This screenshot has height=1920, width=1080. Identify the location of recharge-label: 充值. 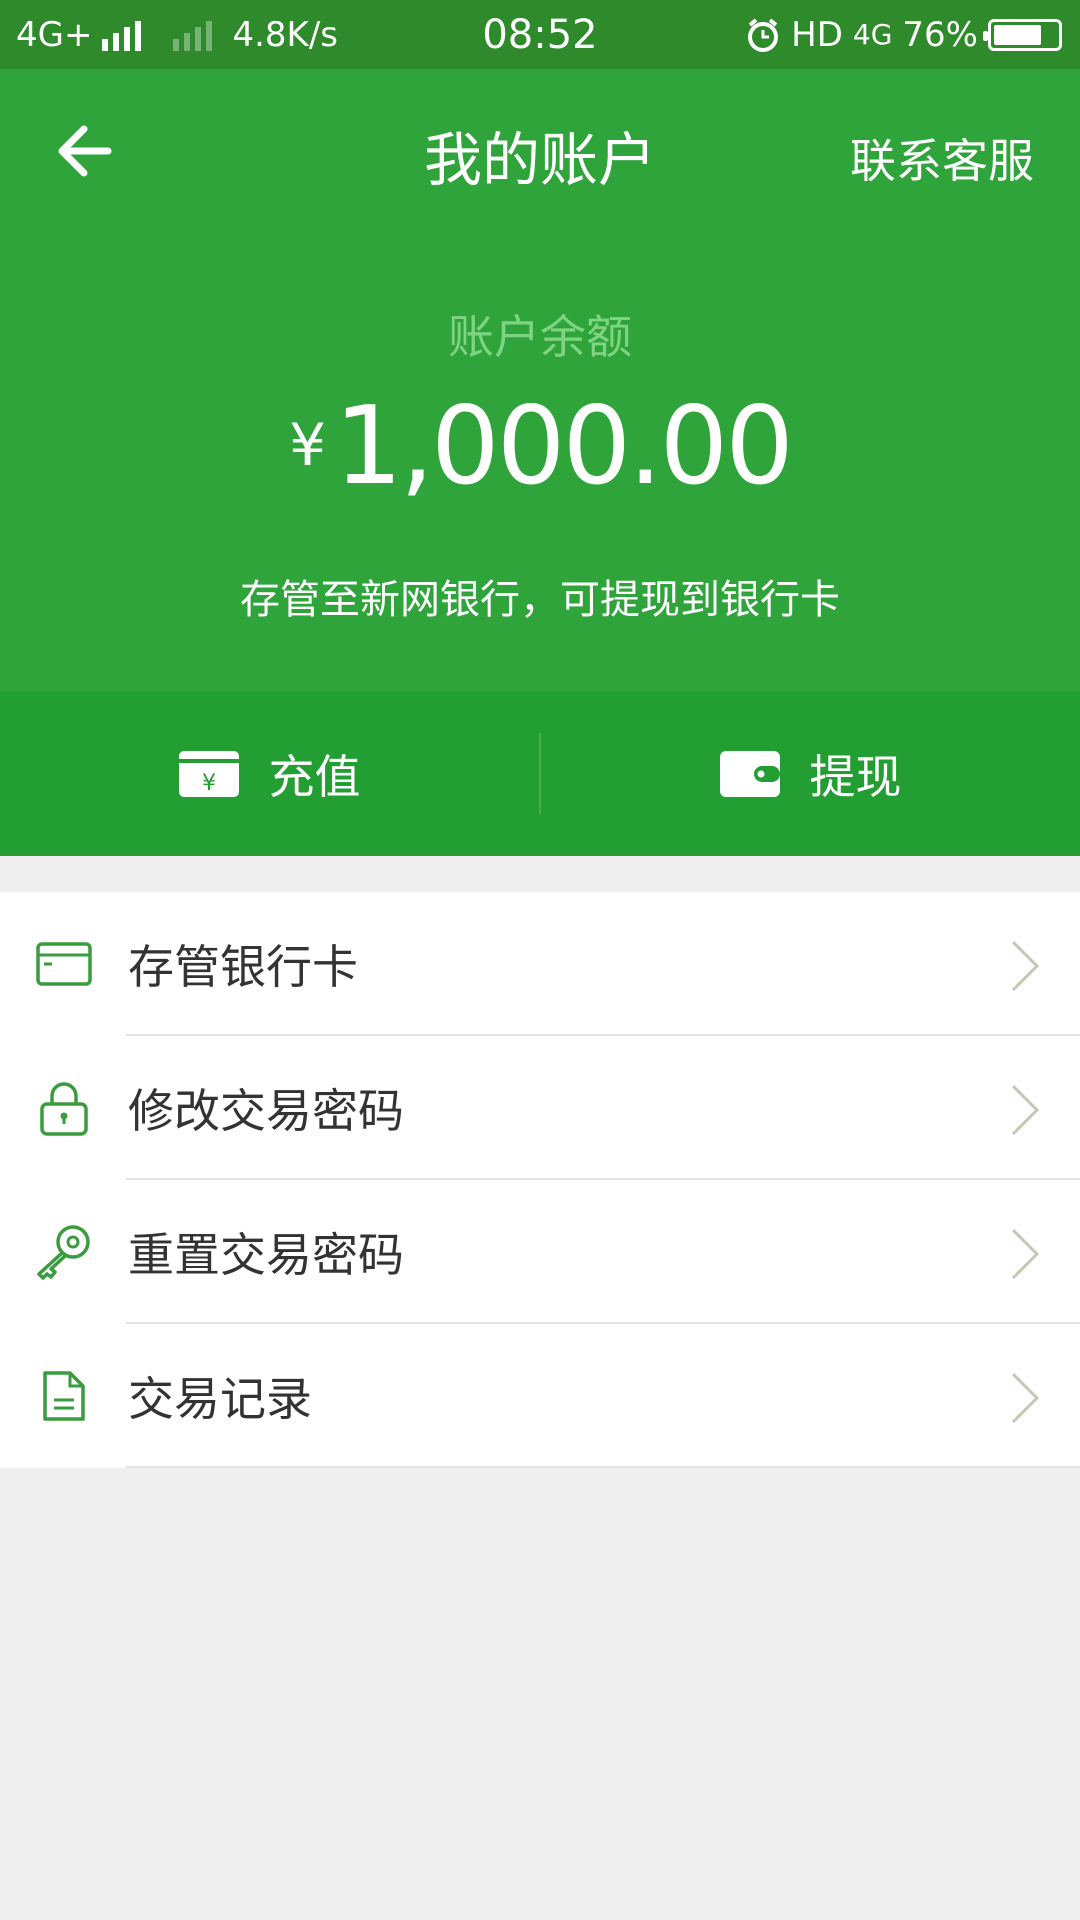
(314, 776).